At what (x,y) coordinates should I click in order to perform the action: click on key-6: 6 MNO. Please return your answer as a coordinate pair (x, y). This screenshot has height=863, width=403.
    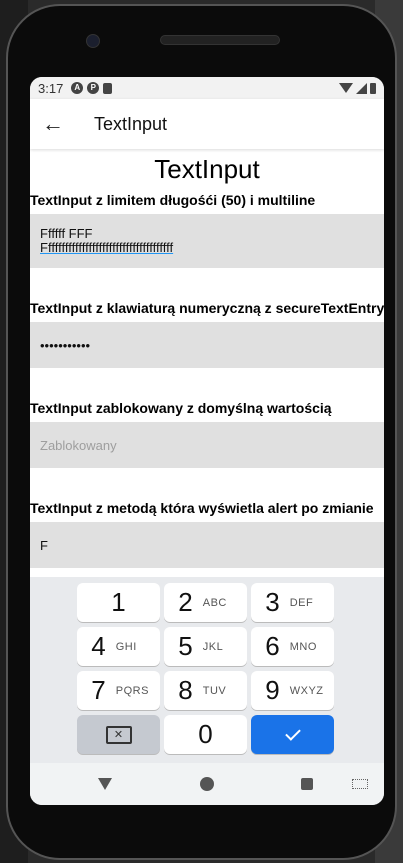
    Looking at the image, I should click on (292, 646).